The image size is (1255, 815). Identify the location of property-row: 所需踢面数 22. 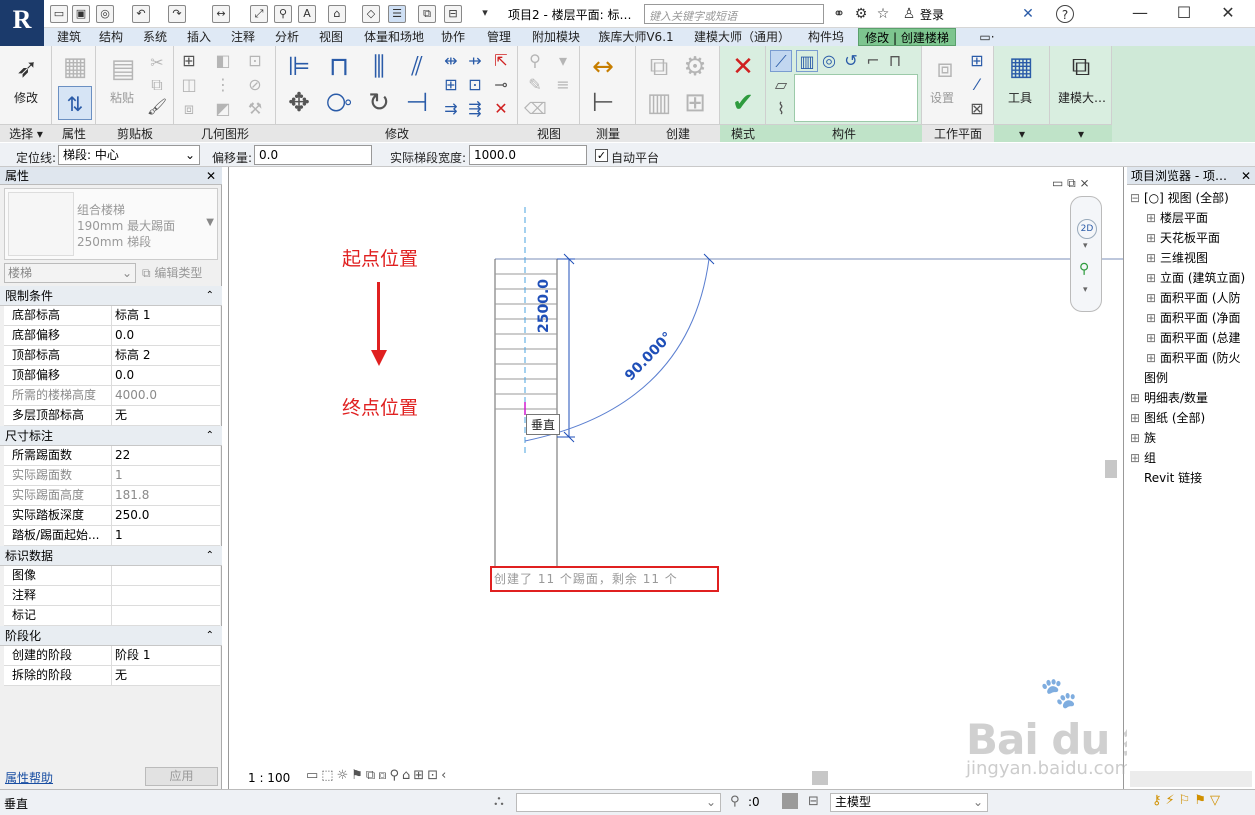
(112, 456).